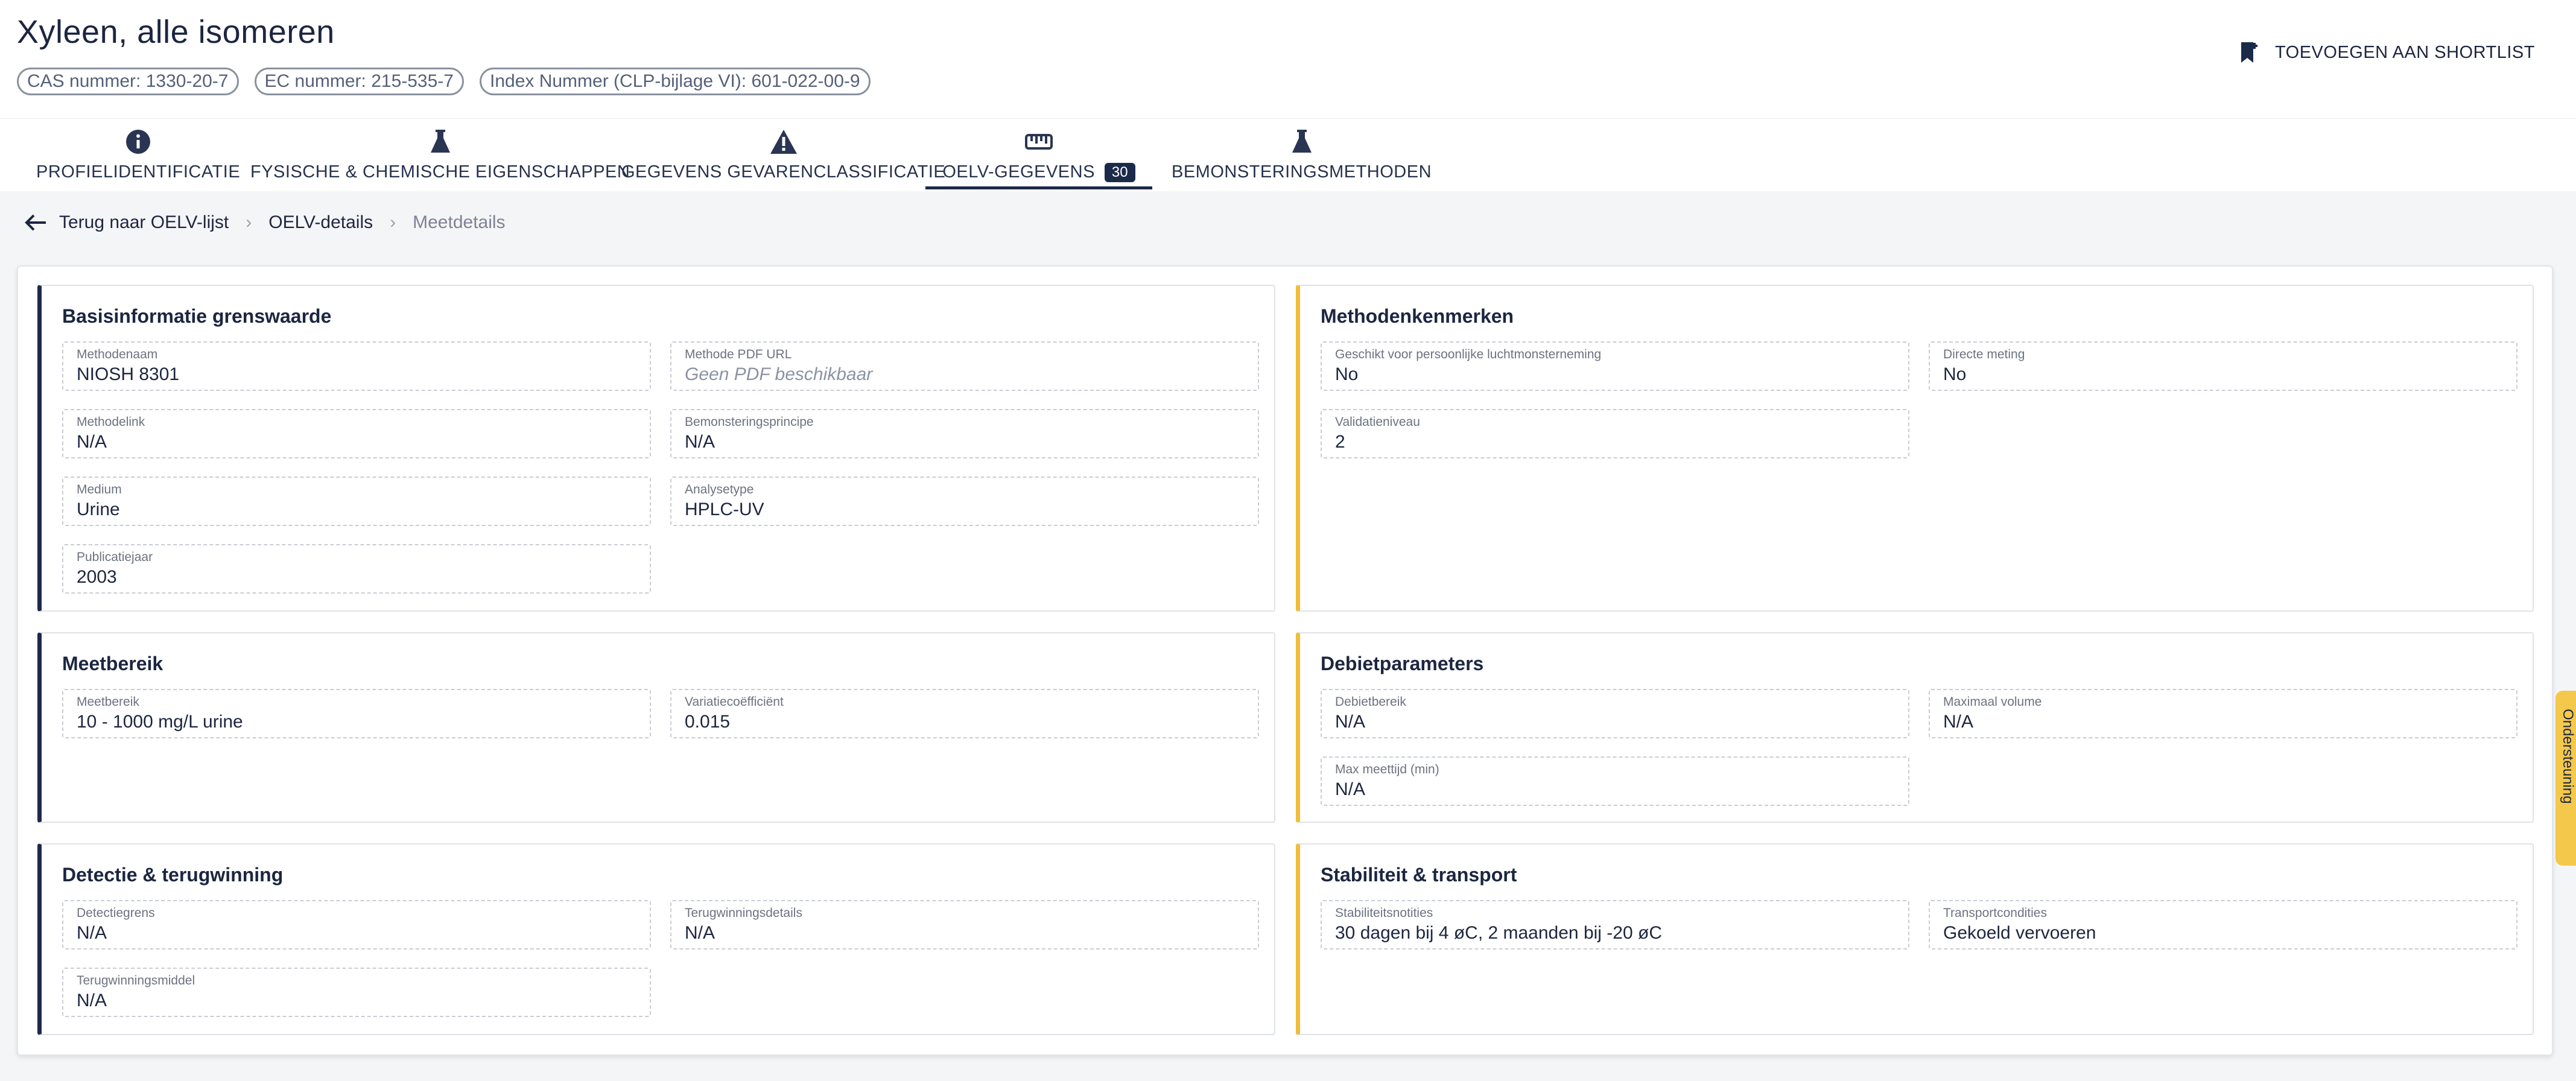  I want to click on field-terugwinningsmiddel: Terugwinningsmiddel N/A, so click(356, 992).